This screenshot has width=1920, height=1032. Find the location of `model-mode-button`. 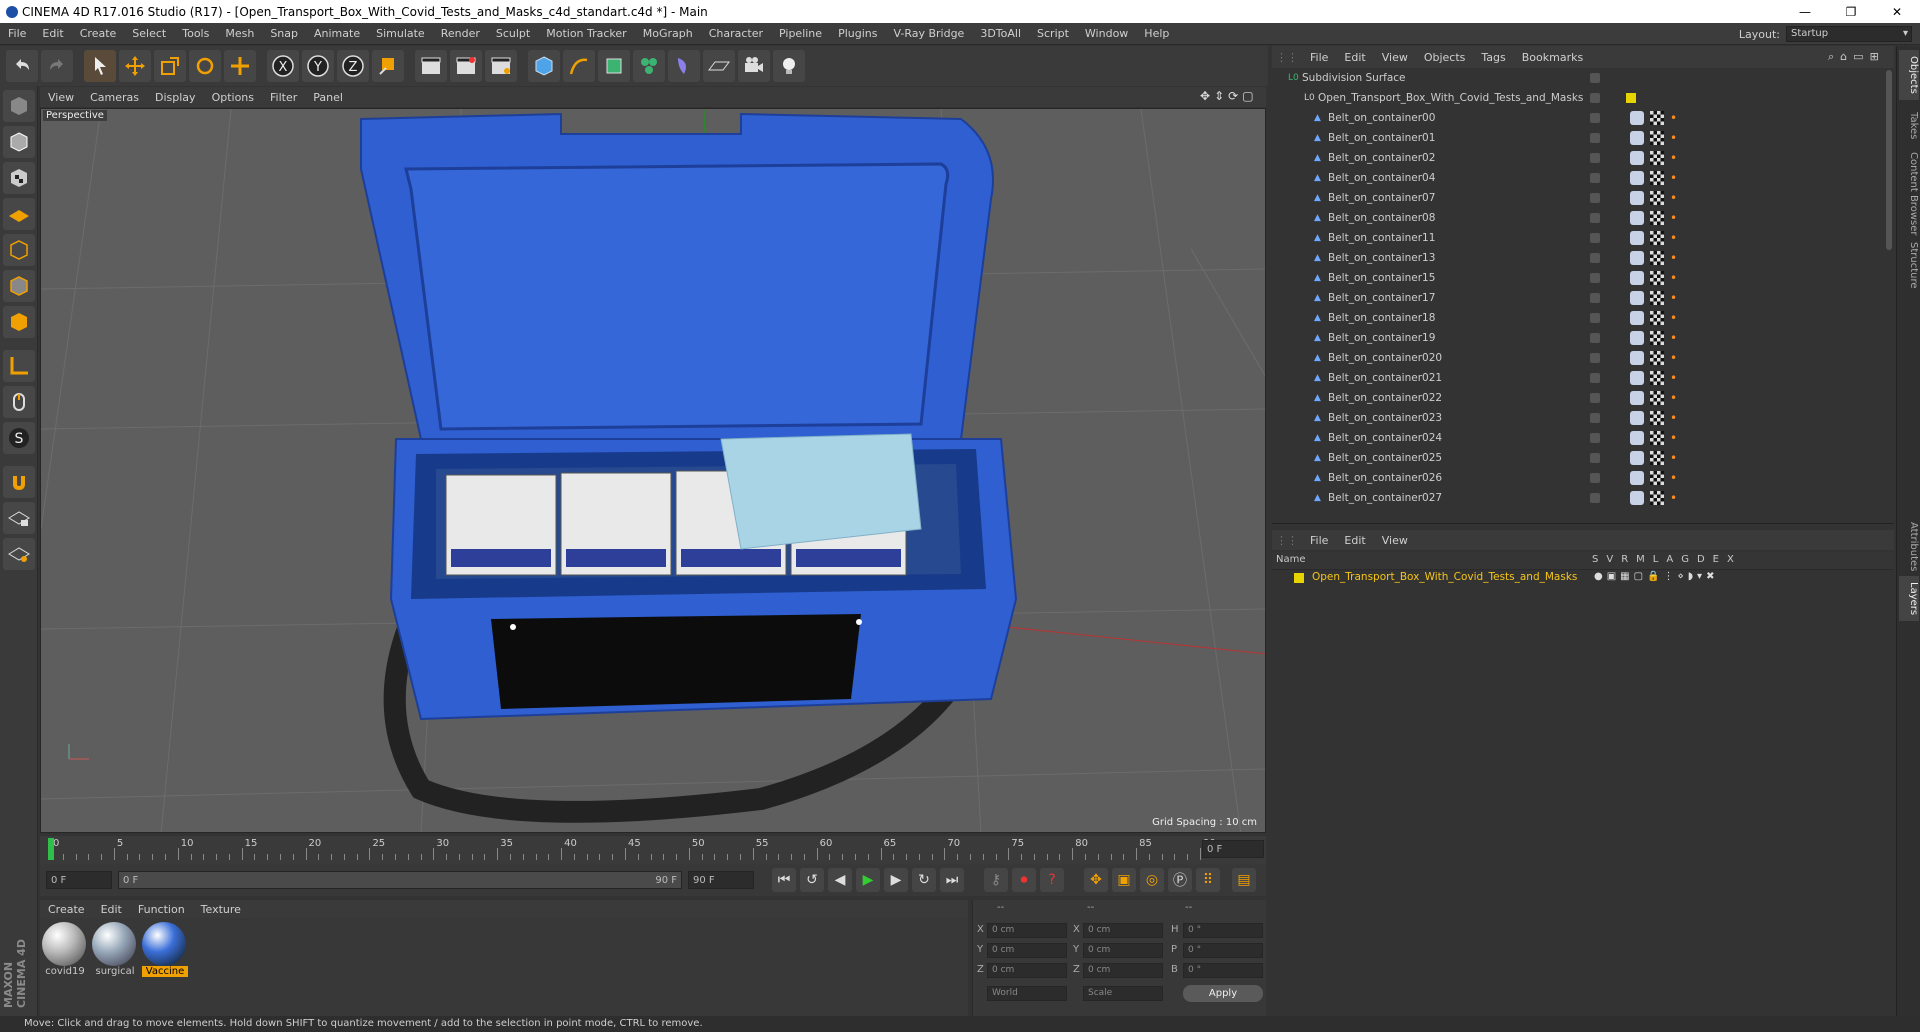

model-mode-button is located at coordinates (19, 142).